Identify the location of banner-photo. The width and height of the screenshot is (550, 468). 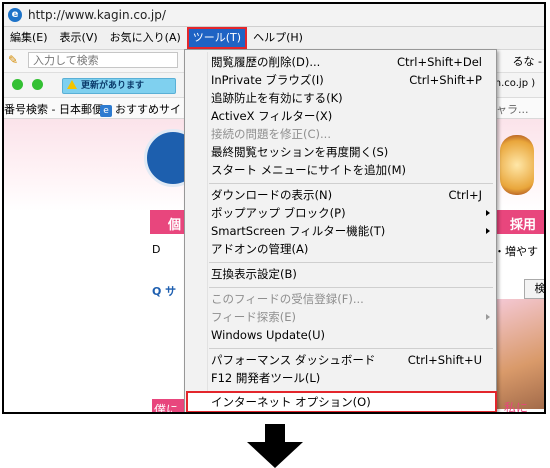
(518, 354).